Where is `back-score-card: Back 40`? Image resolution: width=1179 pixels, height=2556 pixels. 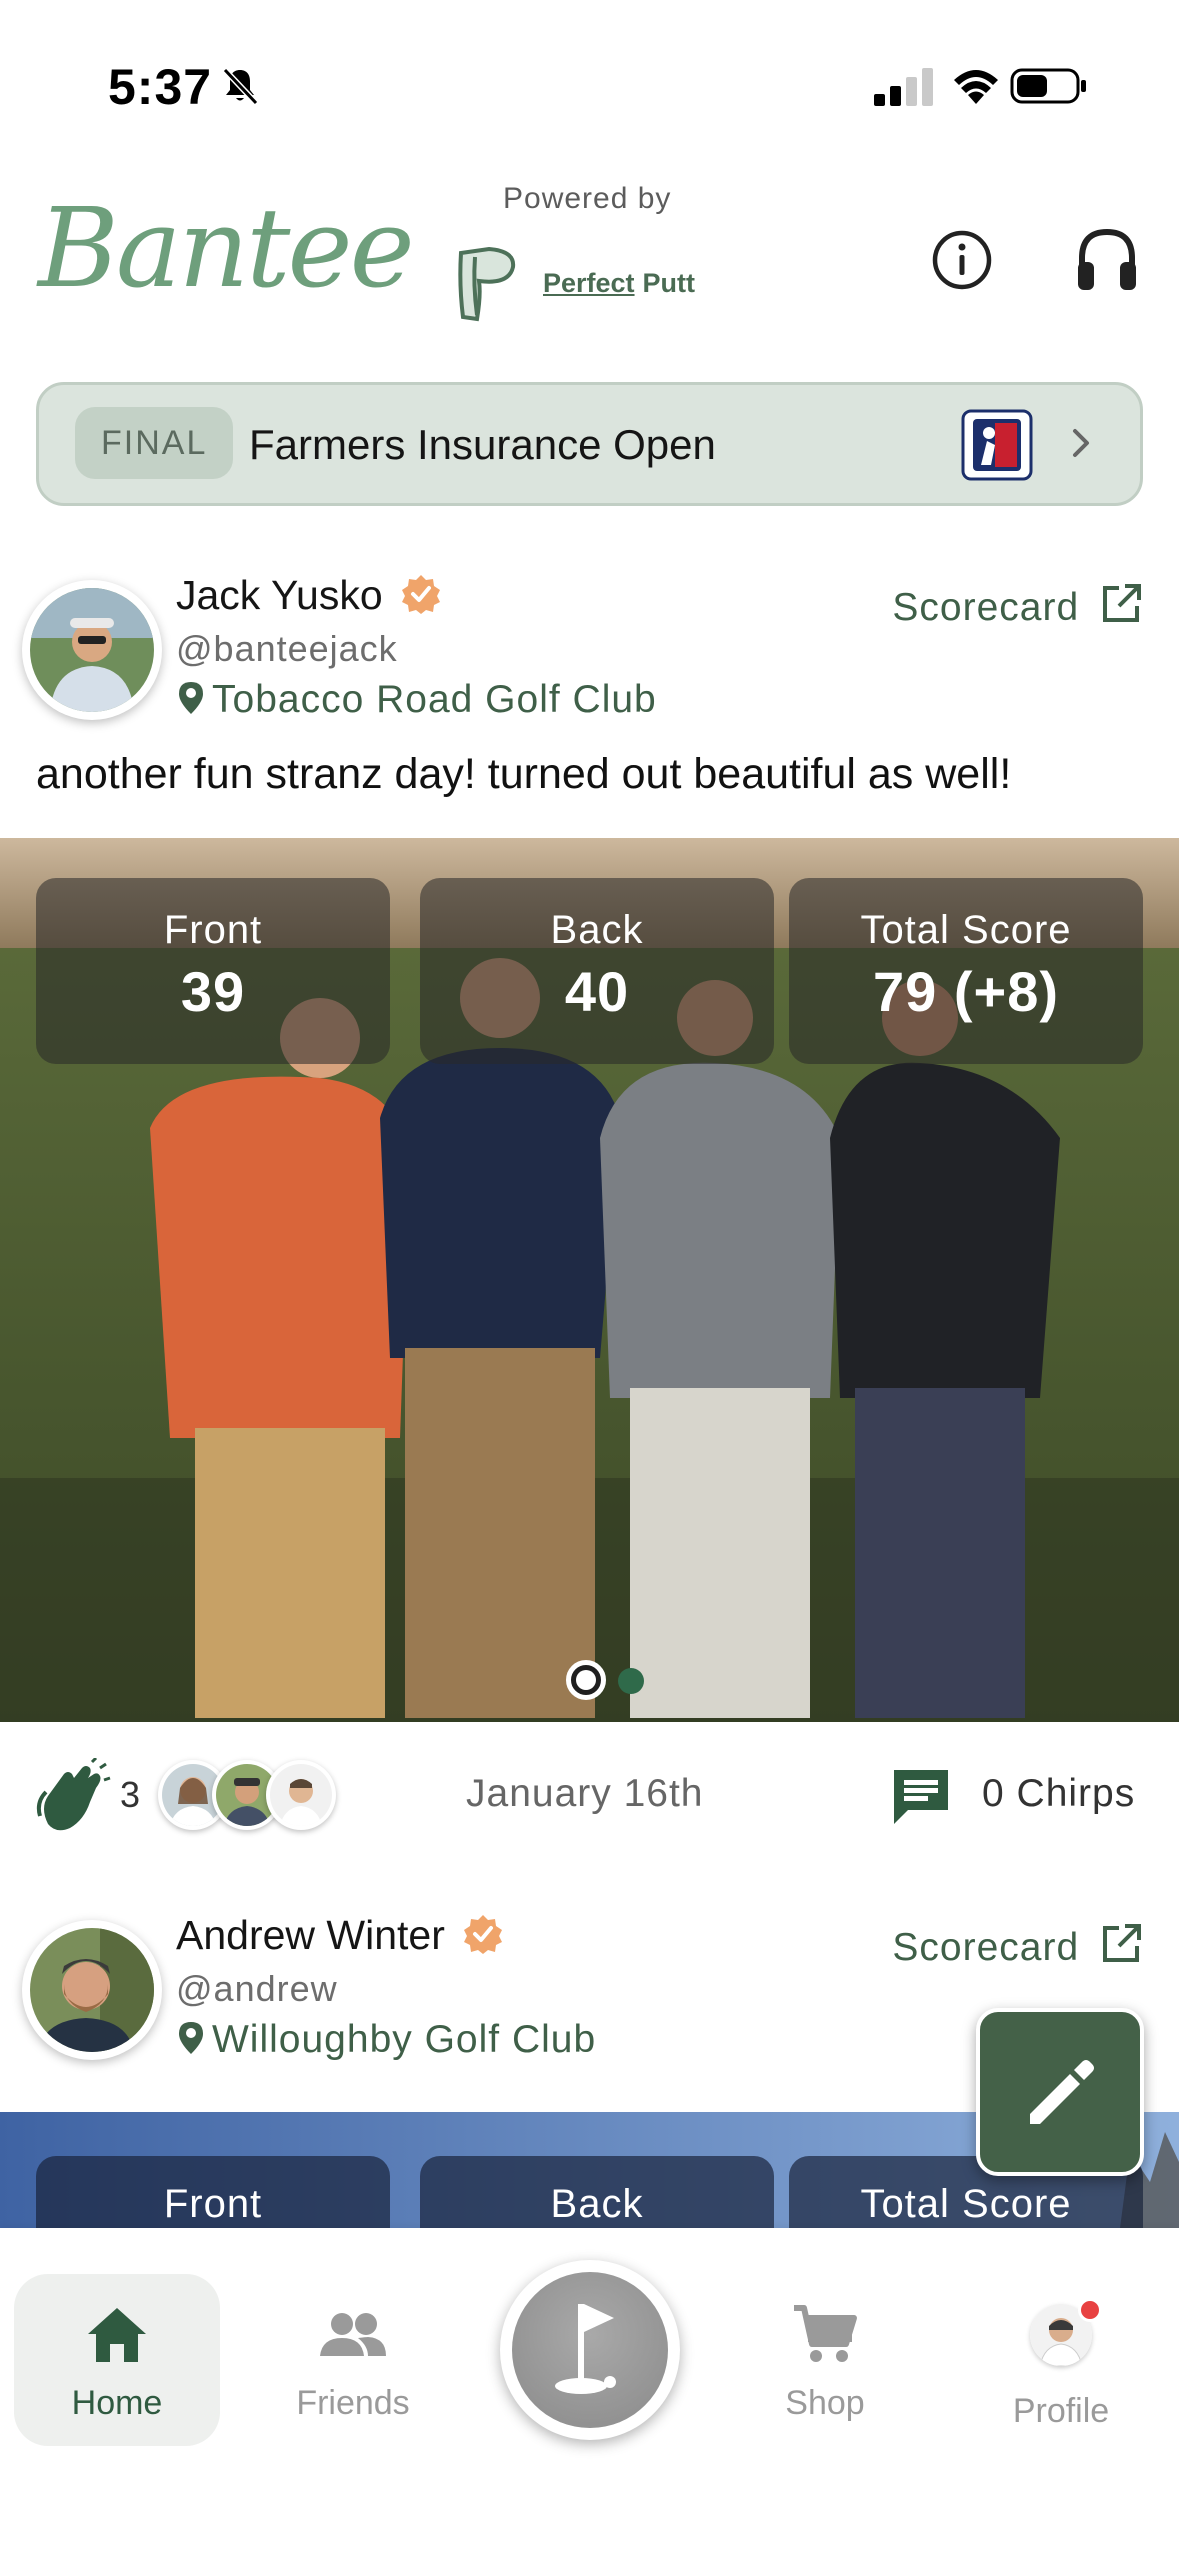 back-score-card: Back 40 is located at coordinates (597, 971).